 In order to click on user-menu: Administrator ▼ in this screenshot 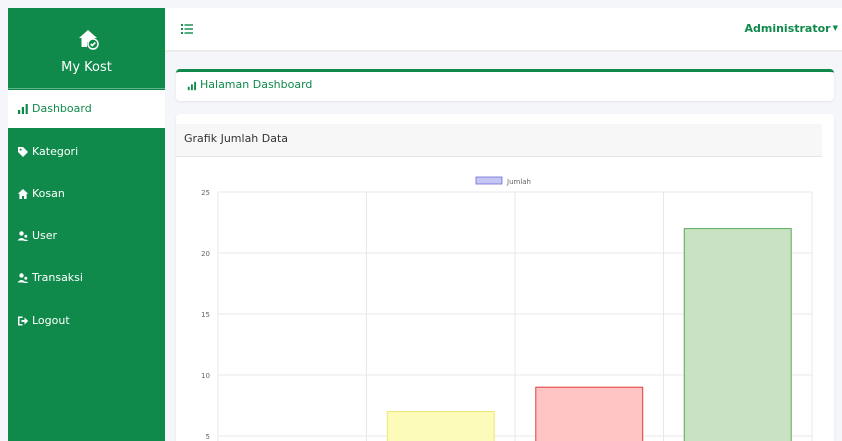, I will do `click(791, 28)`.